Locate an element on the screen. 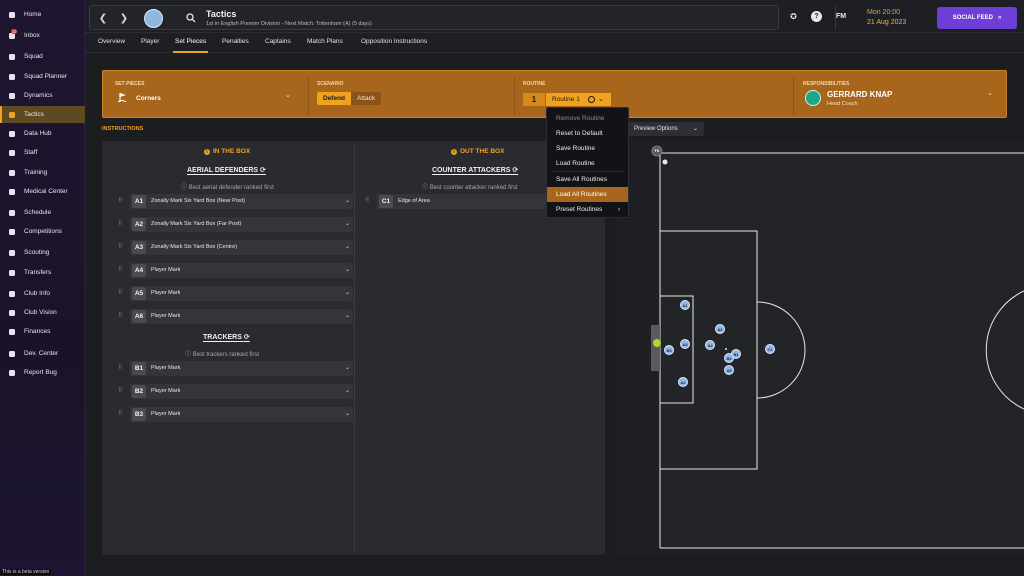  coach-name: GERRARD KNAP is located at coordinates (859, 94).